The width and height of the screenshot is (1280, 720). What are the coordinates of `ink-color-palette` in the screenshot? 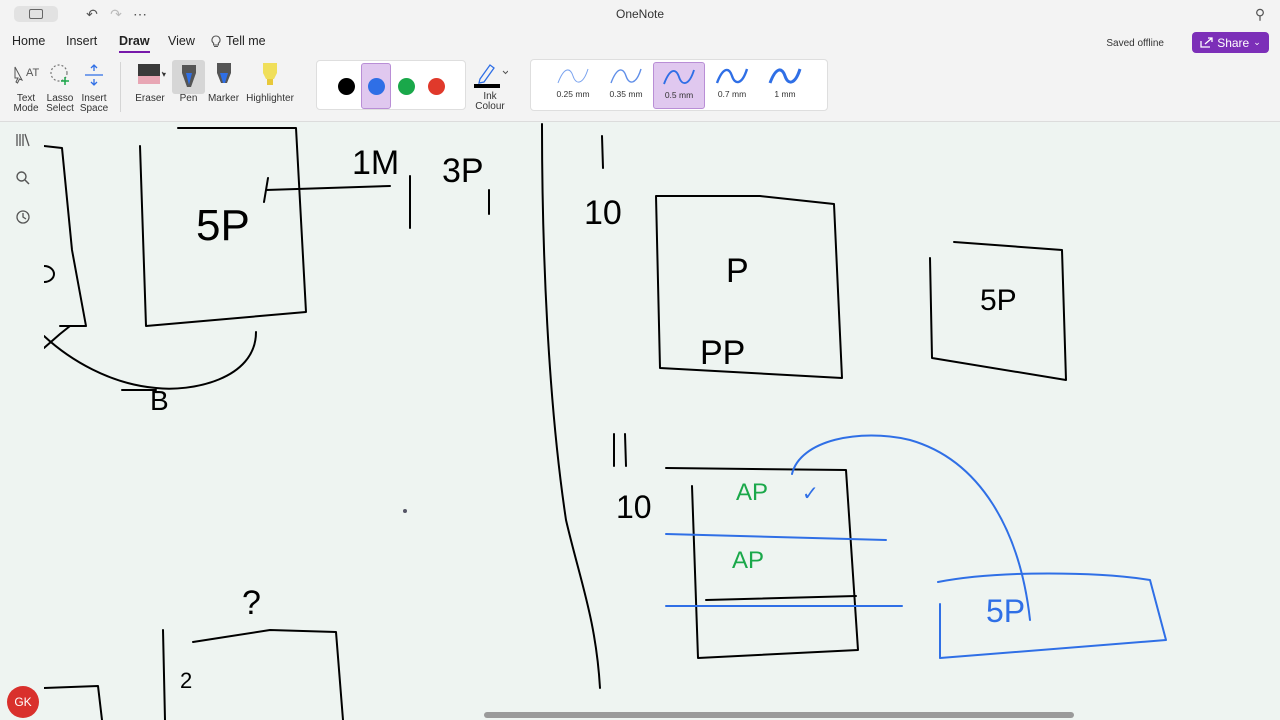 It's located at (391, 85).